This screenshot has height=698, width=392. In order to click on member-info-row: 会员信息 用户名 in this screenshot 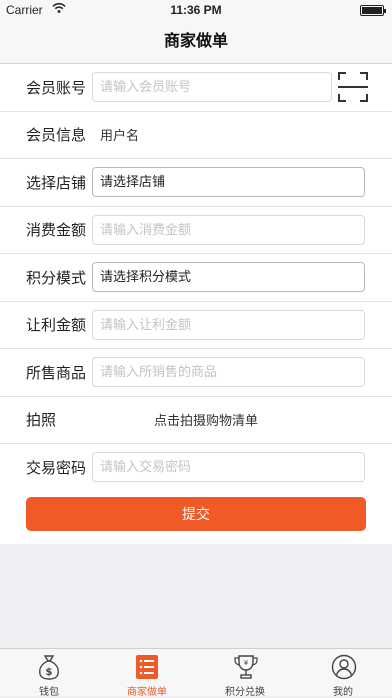, I will do `click(196, 135)`.